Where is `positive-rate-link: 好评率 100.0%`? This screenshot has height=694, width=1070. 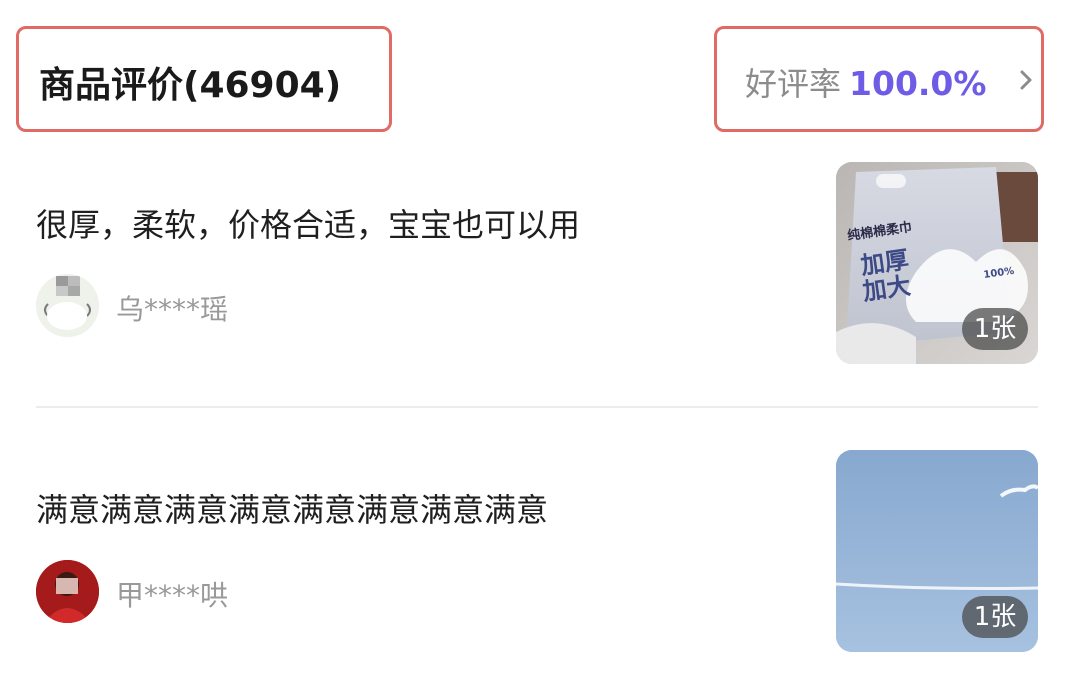
positive-rate-link: 好评率 100.0% is located at coordinates (879, 79).